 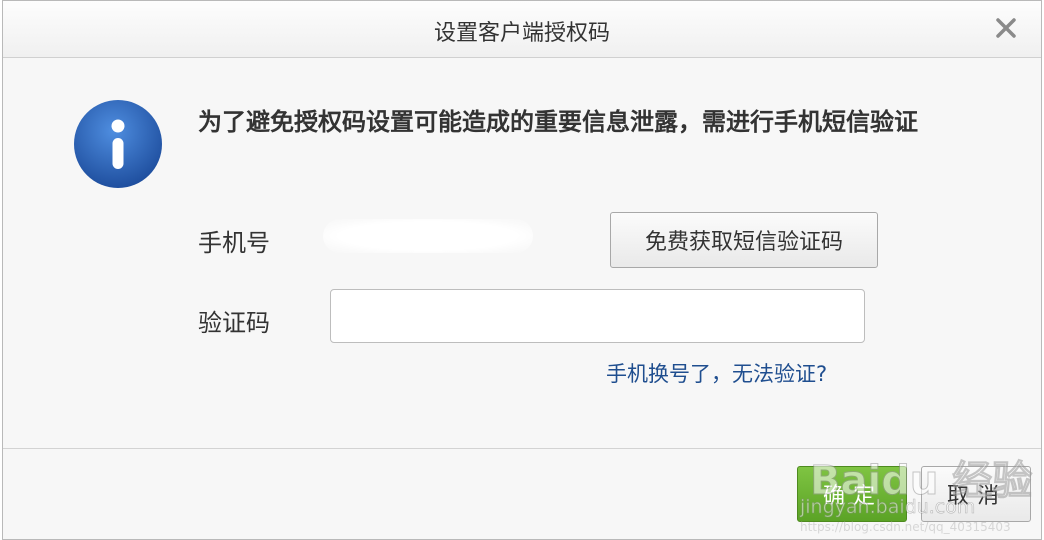 What do you see at coordinates (234, 243) in the screenshot?
I see `phone-label: 手机号` at bounding box center [234, 243].